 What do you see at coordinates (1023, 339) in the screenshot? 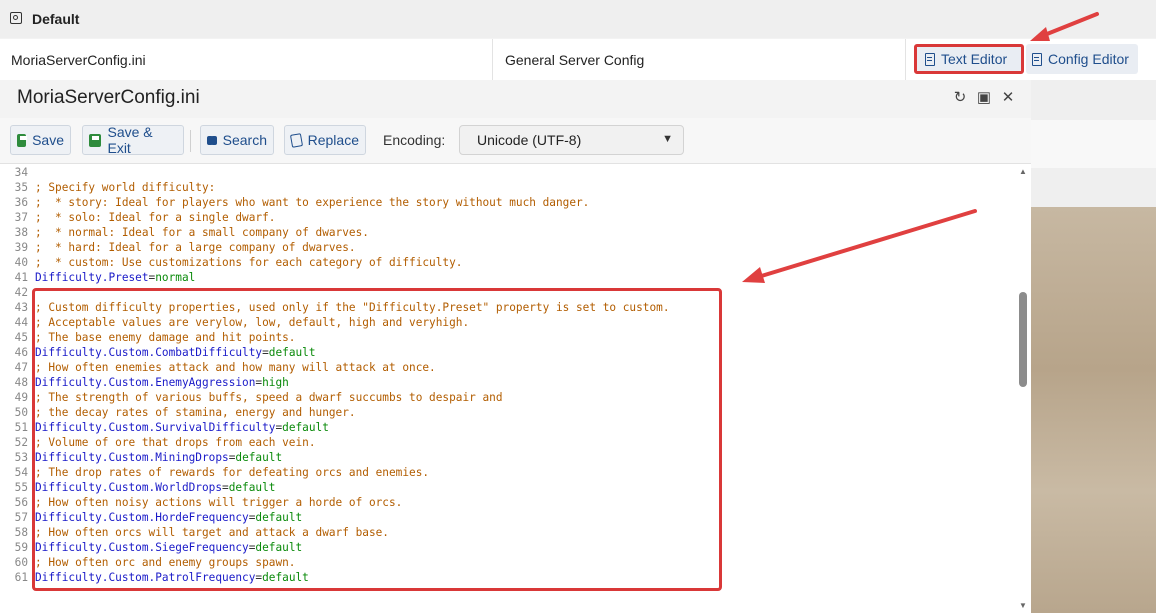
I see `scrollbar-thumb` at bounding box center [1023, 339].